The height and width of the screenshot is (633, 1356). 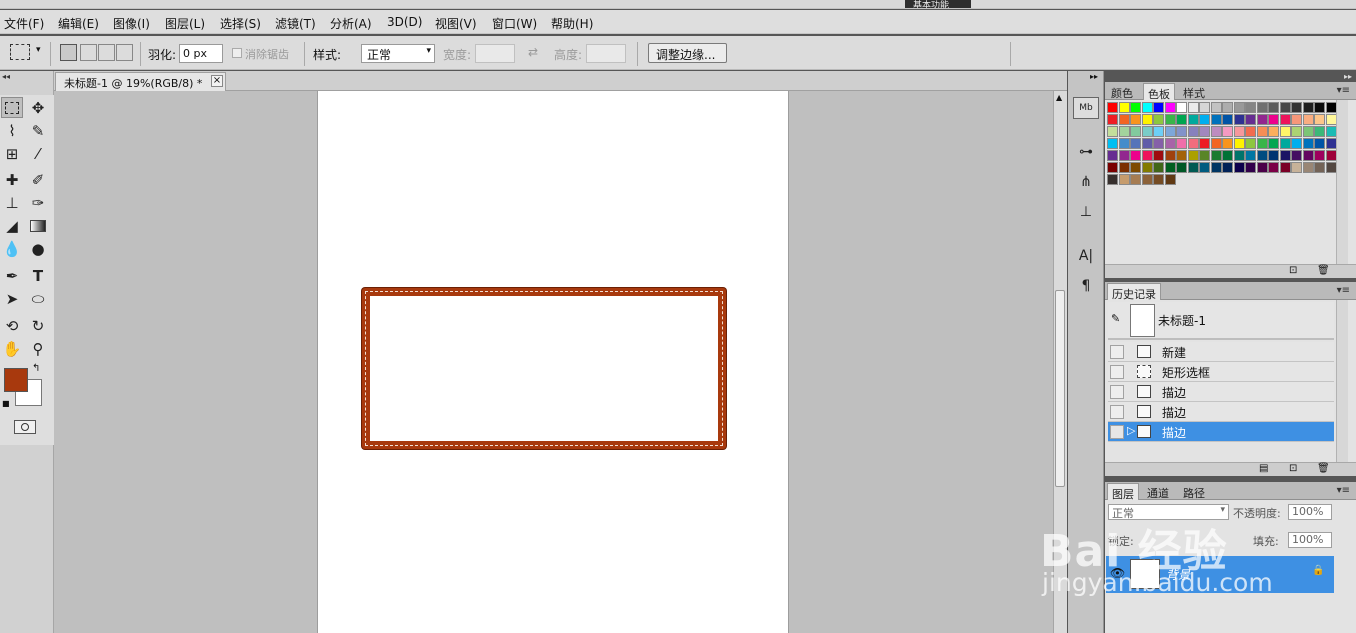 I want to click on menu-analysis: 分析(A), so click(x=351, y=23).